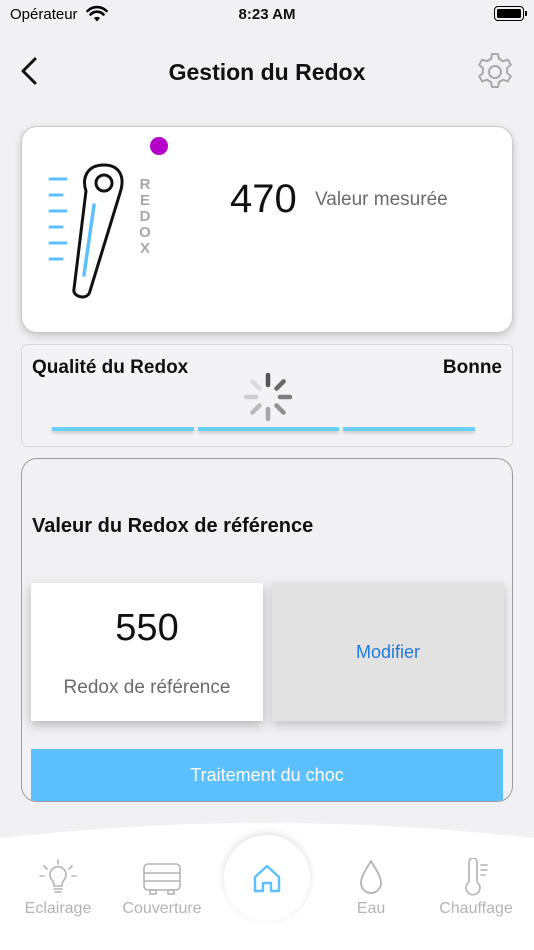 The image size is (534, 950). Describe the element at coordinates (86, 231) in the screenshot. I see `redox-probe-icon` at that location.